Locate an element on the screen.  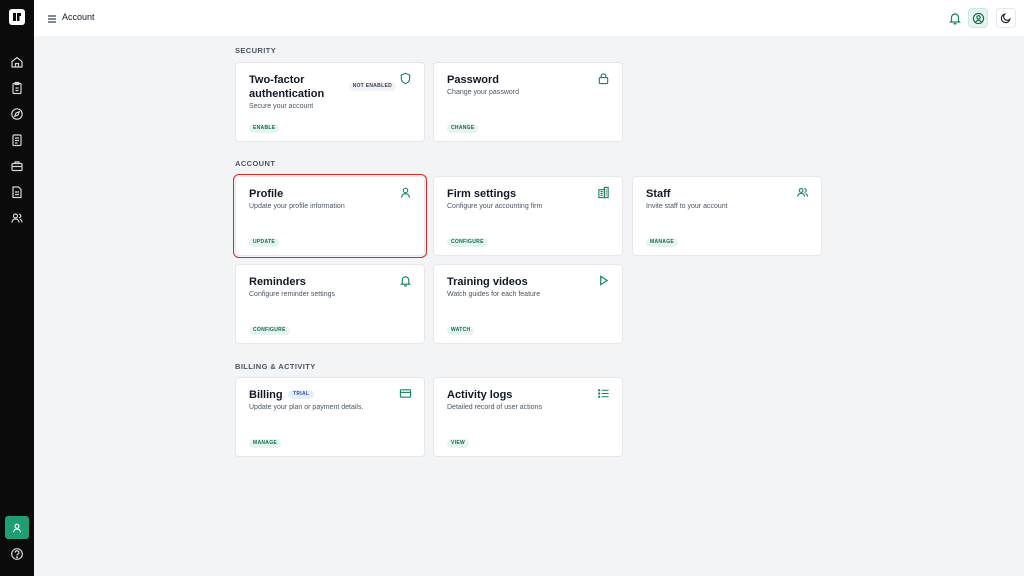
configure-reminders-button: CONFIGURE is located at coordinates (269, 330).